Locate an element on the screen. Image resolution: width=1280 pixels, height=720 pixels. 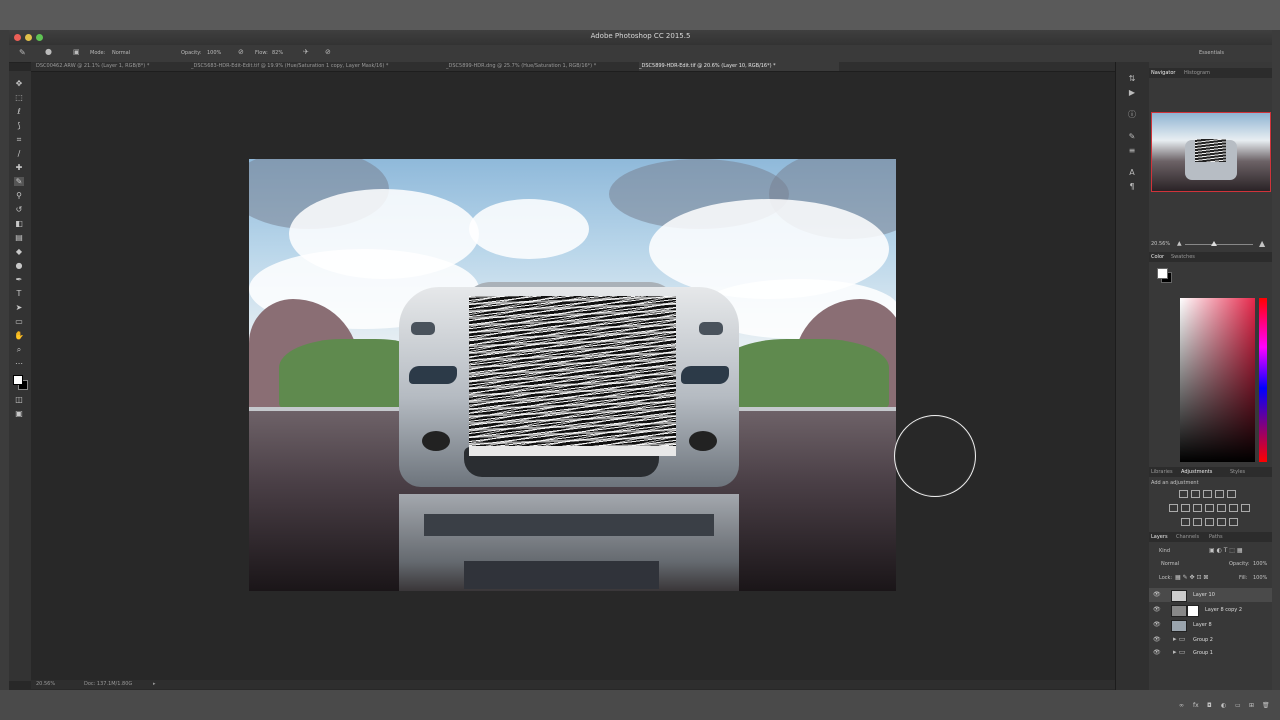
invert-icon is located at coordinates (1185, 522).